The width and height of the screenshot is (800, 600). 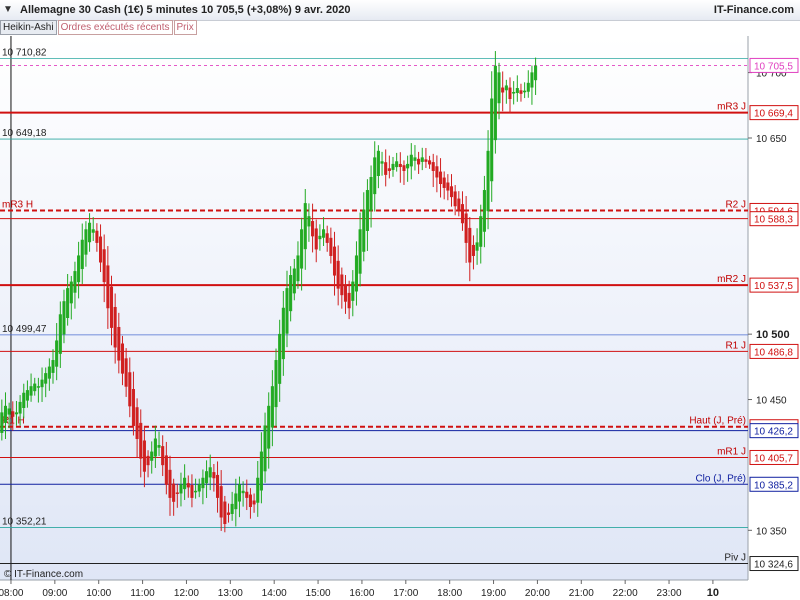 What do you see at coordinates (24, 133) in the screenshot?
I see `left-value-label: 10 649,18` at bounding box center [24, 133].